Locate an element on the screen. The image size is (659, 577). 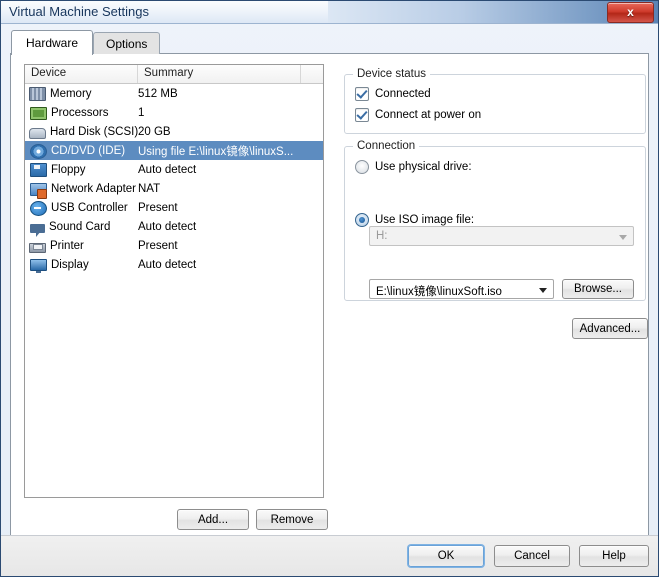
ok-button: OK is located at coordinates (446, 556).